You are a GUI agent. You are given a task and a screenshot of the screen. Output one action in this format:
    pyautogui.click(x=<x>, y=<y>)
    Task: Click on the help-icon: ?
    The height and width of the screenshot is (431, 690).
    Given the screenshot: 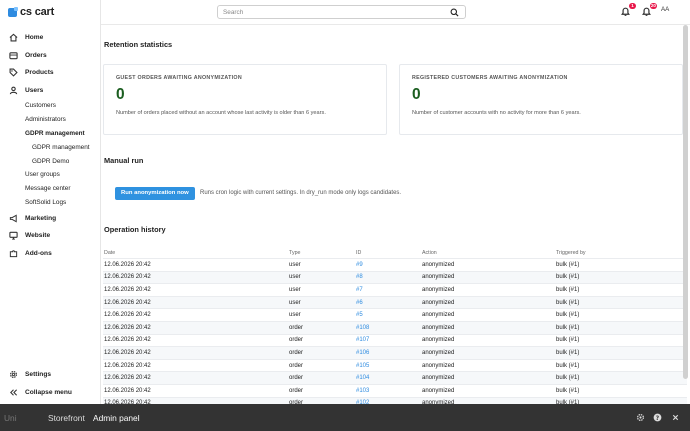 What is the action you would take?
    pyautogui.click(x=657, y=417)
    